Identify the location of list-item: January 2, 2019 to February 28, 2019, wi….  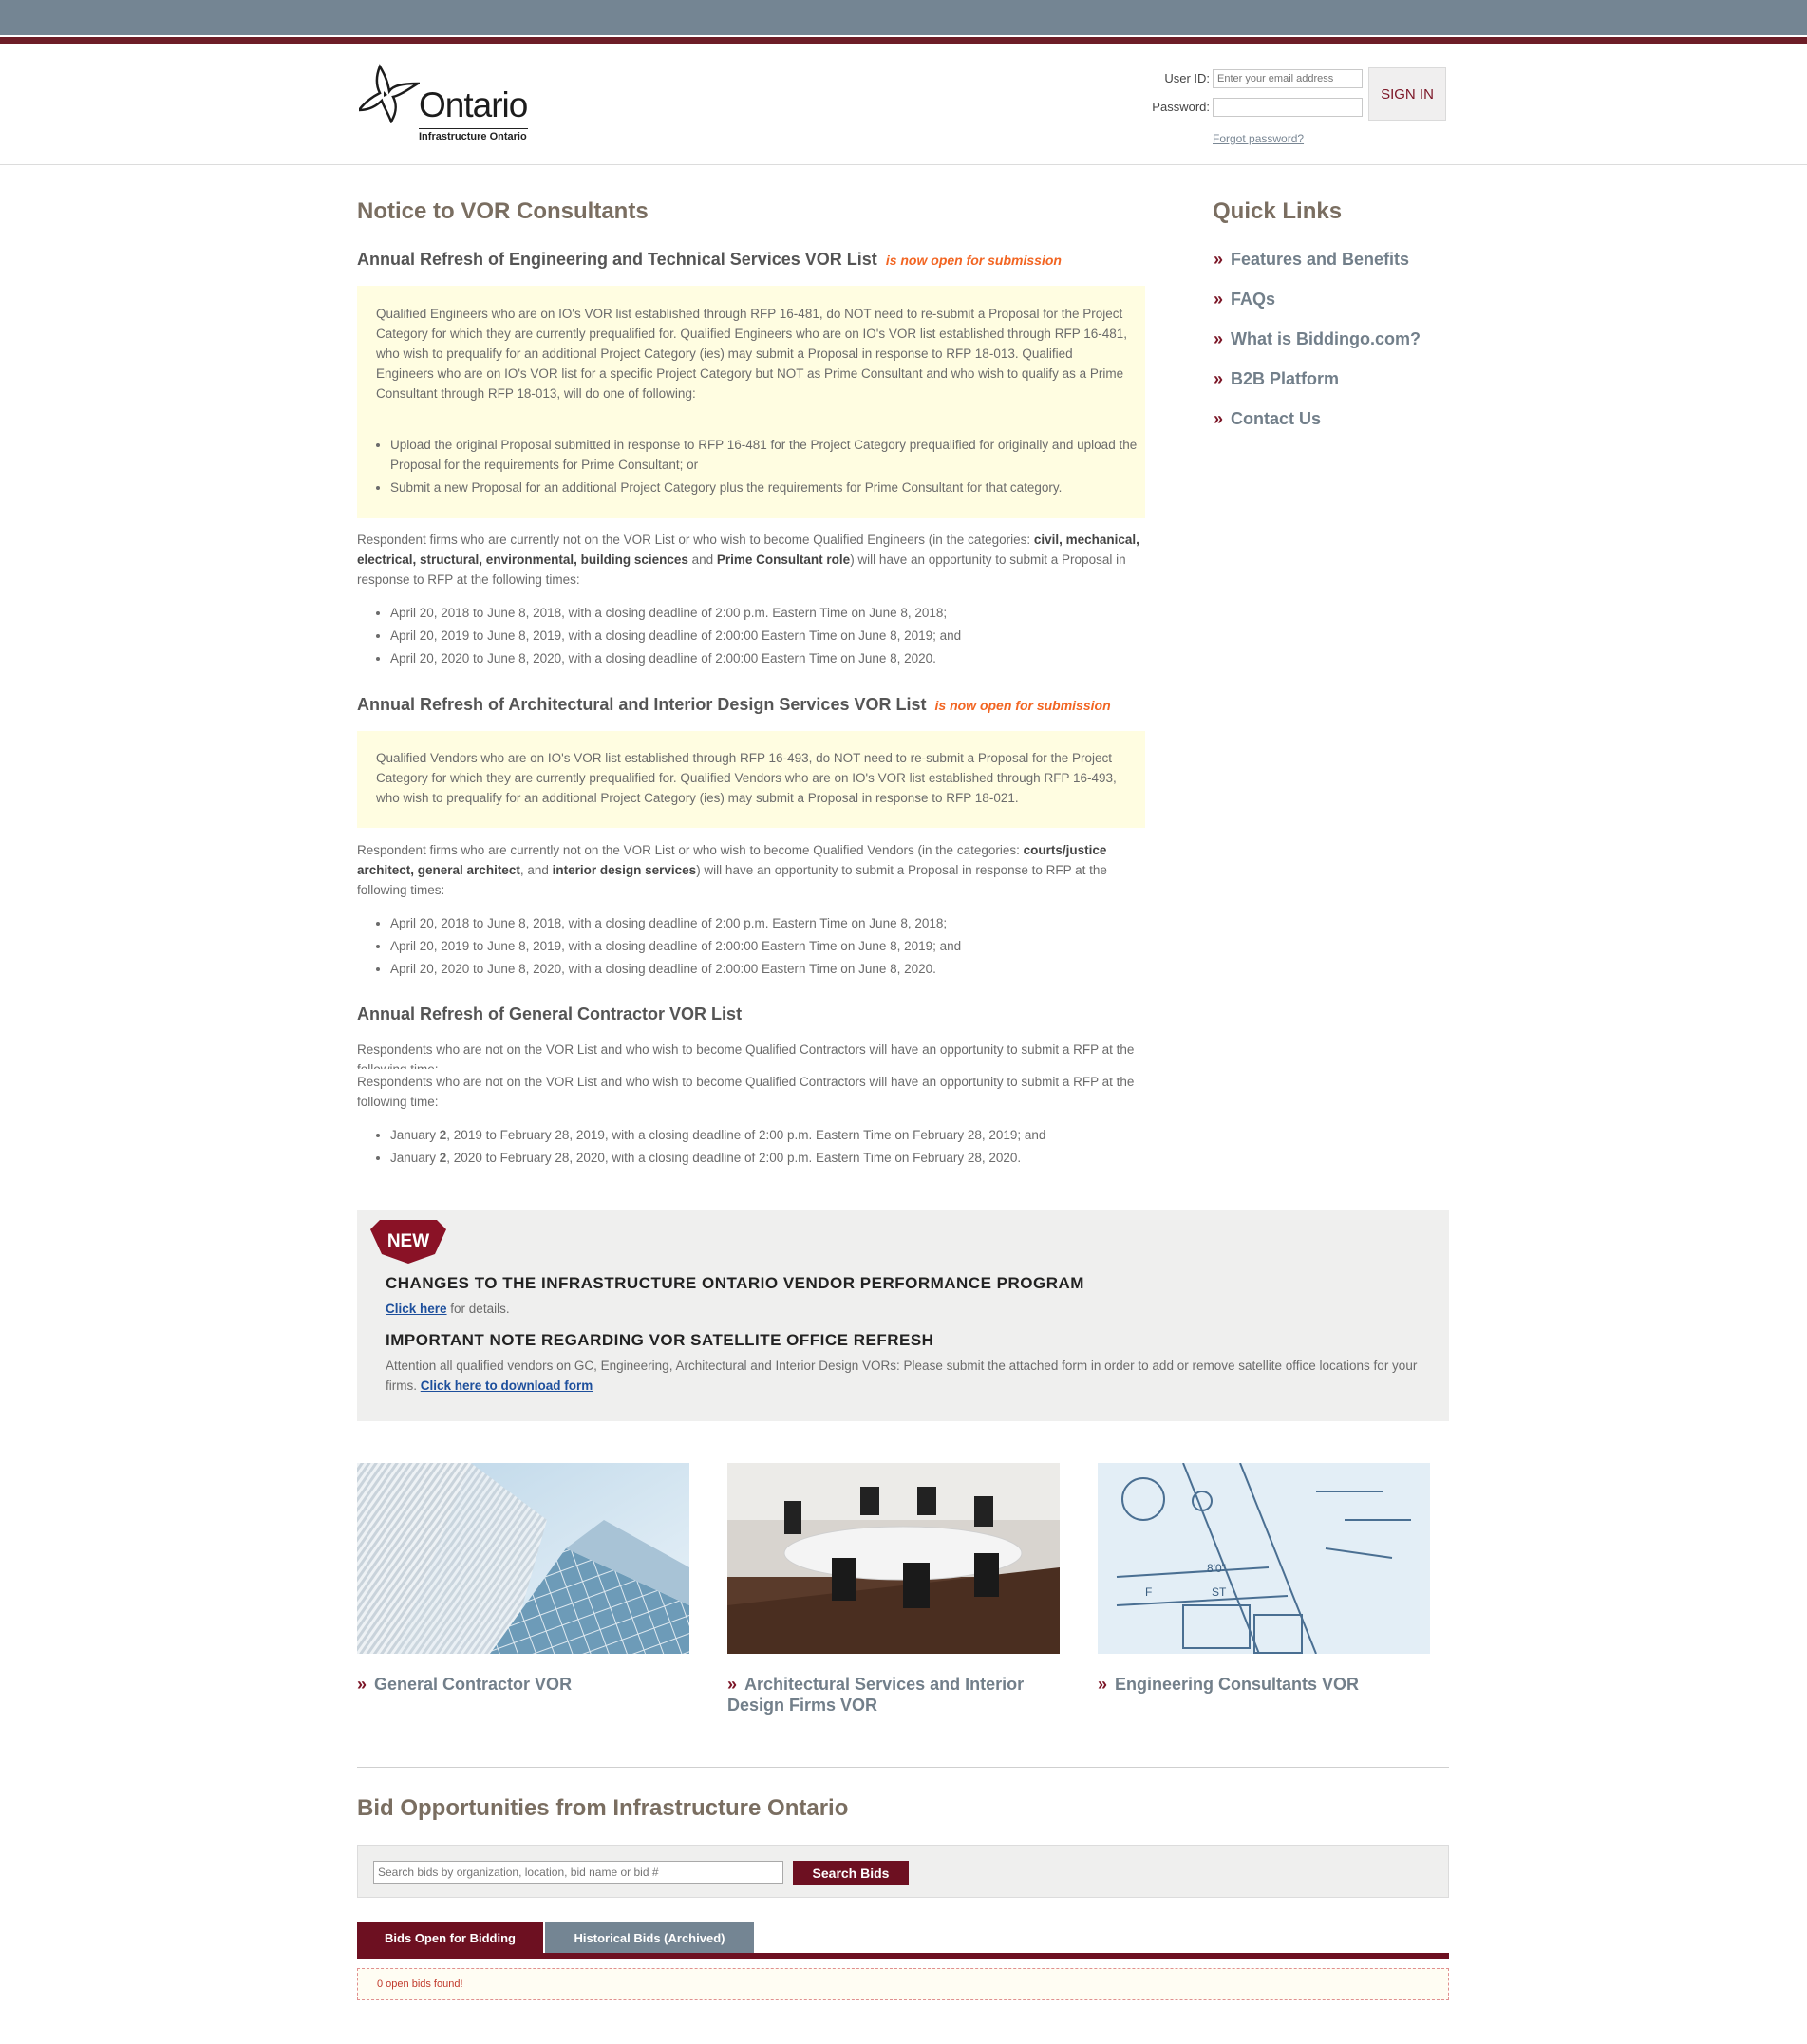
(784, 1136).